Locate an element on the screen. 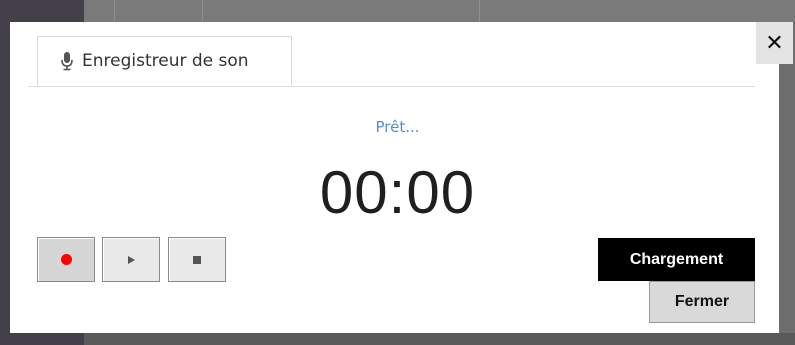 Image resolution: width=795 pixels, height=345 pixels. background-table-header is located at coordinates (439, 11).